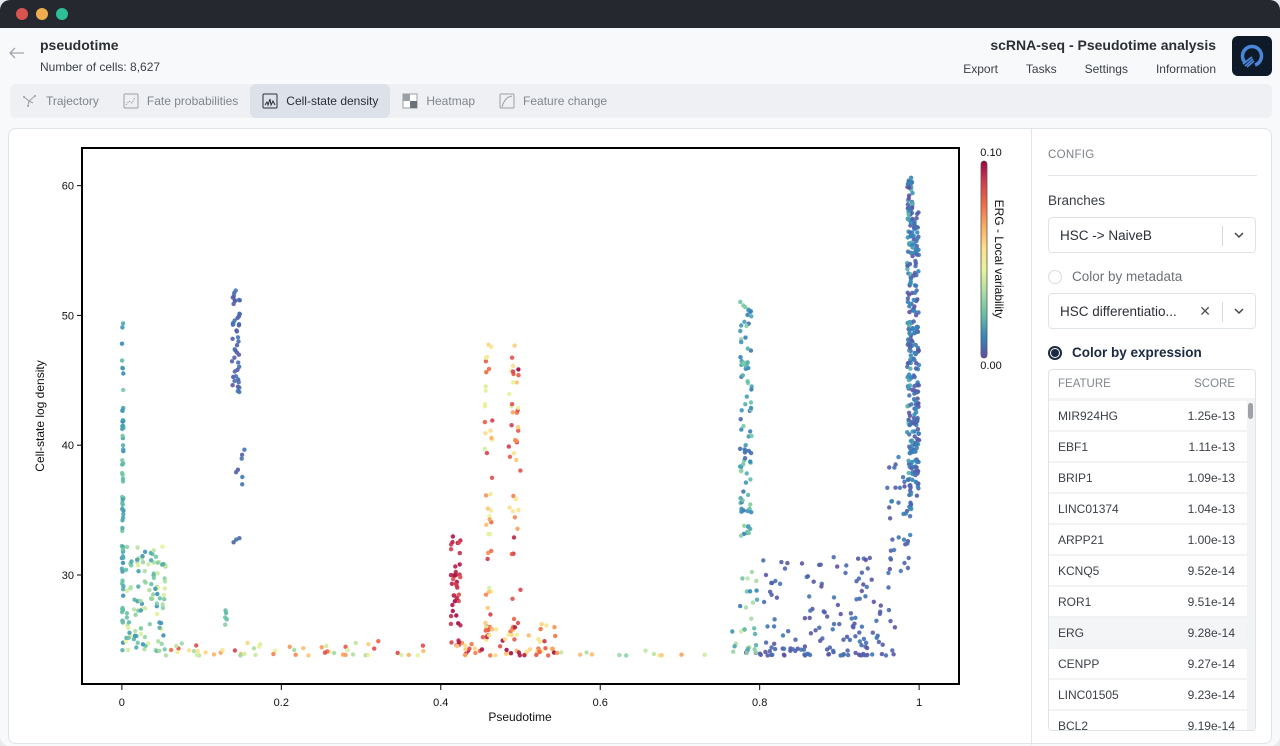 The height and width of the screenshot is (746, 1280). What do you see at coordinates (1106, 69) in the screenshot?
I see `menu-settings: Settings` at bounding box center [1106, 69].